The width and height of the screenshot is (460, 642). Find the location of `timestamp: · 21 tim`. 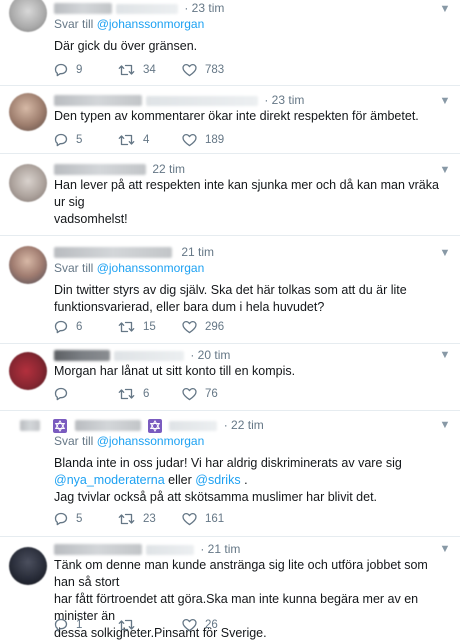

timestamp: · 21 tim is located at coordinates (220, 549).